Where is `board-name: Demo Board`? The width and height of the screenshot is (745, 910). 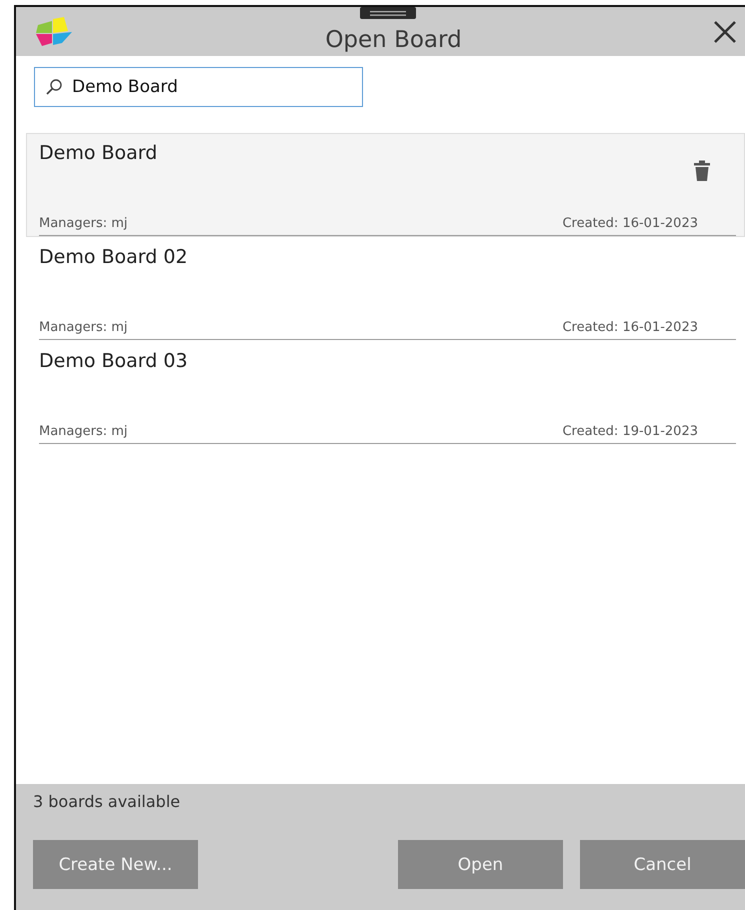 board-name: Demo Board is located at coordinates (98, 153).